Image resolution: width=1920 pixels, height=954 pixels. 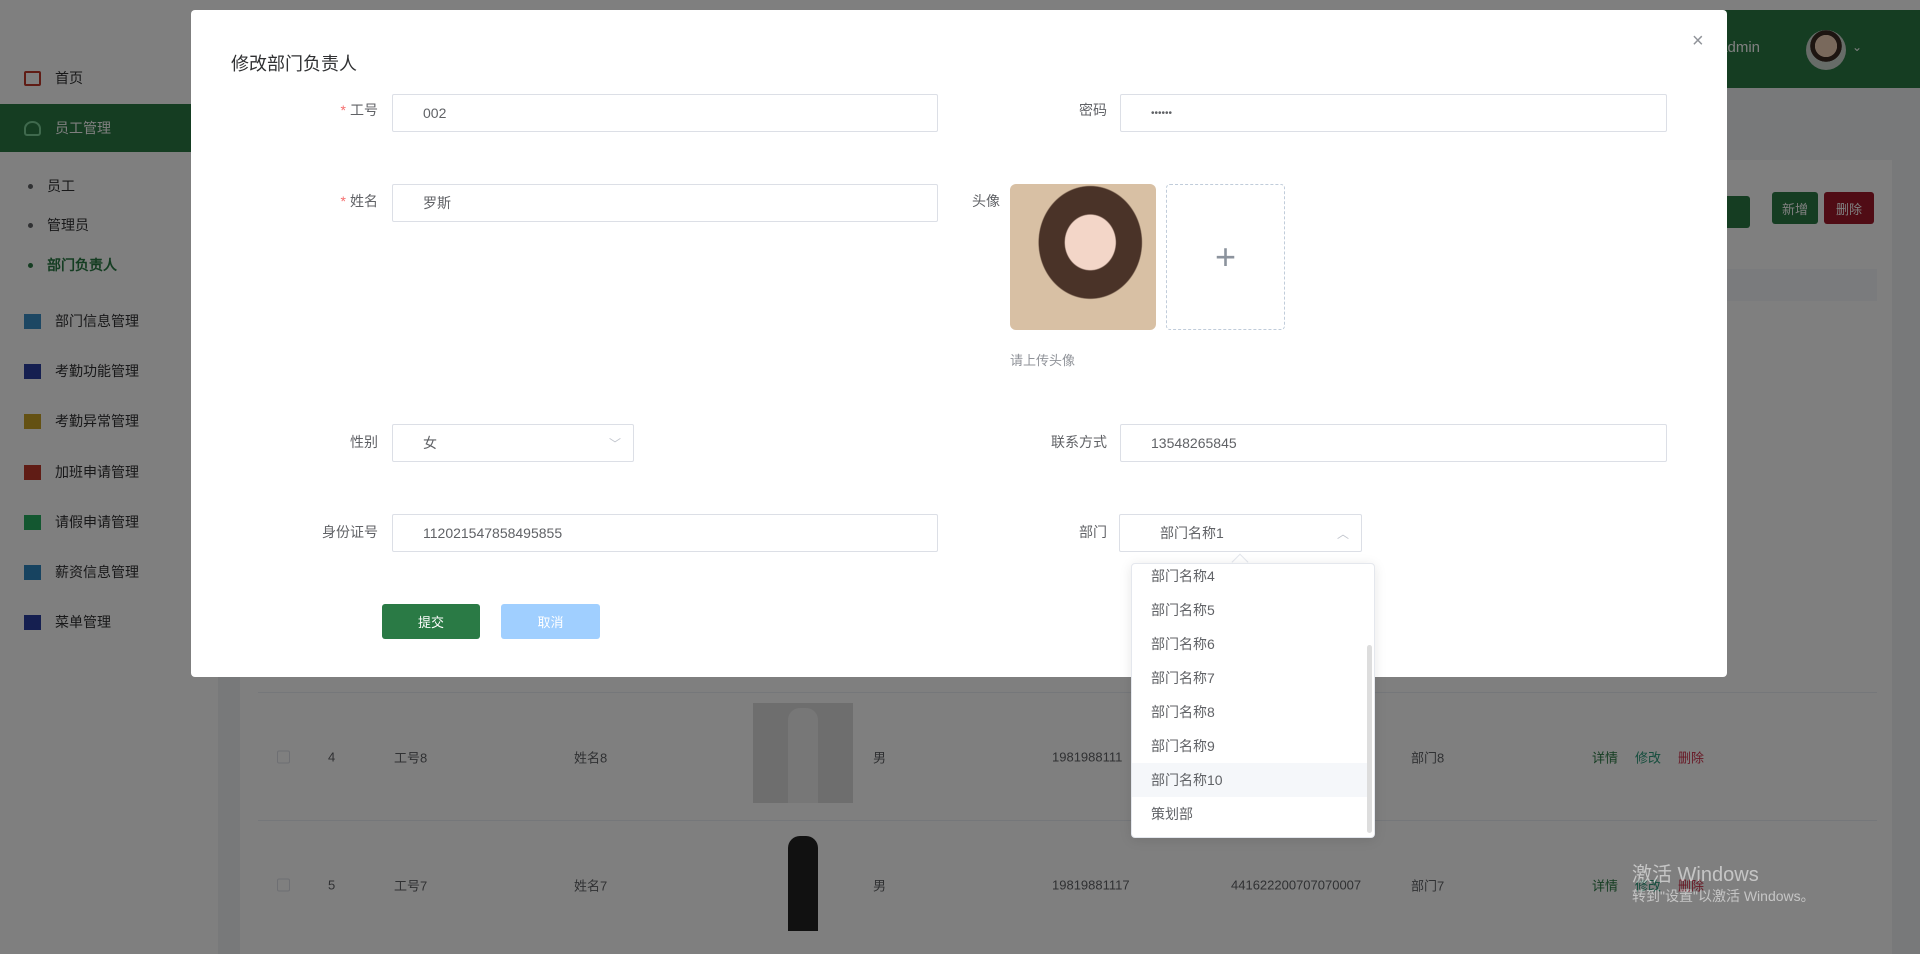 What do you see at coordinates (1240, 533) in the screenshot?
I see `dept-select: 部门名称1 ︿` at bounding box center [1240, 533].